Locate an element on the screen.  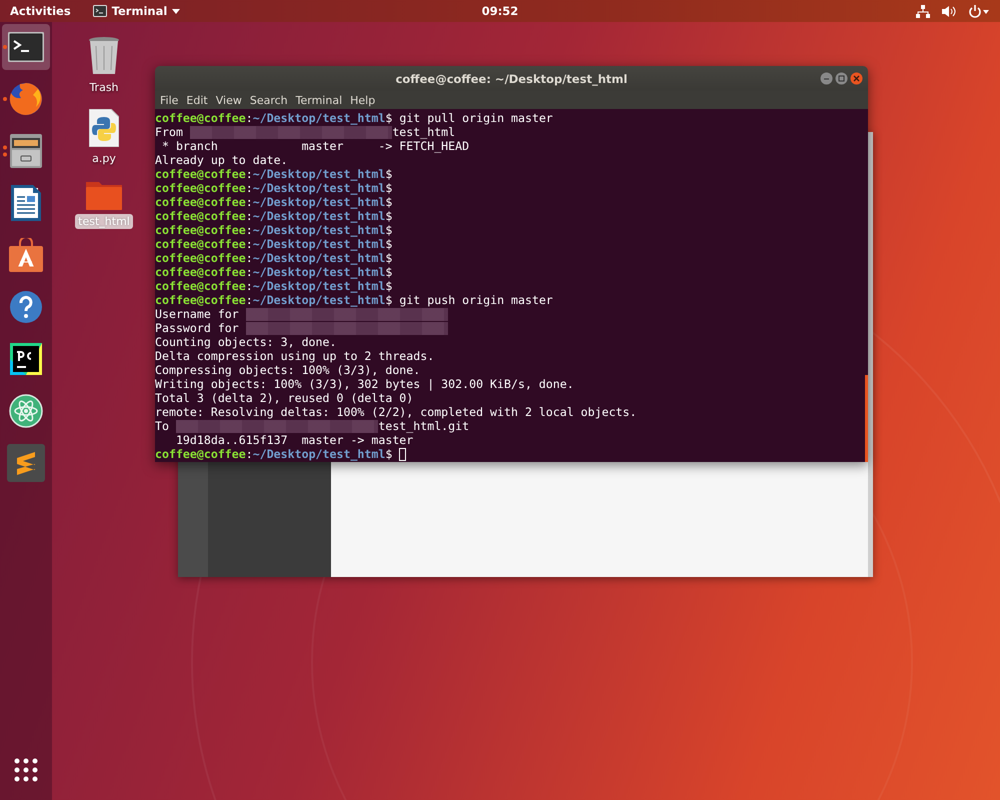
output-text: Password for is located at coordinates (197, 328).